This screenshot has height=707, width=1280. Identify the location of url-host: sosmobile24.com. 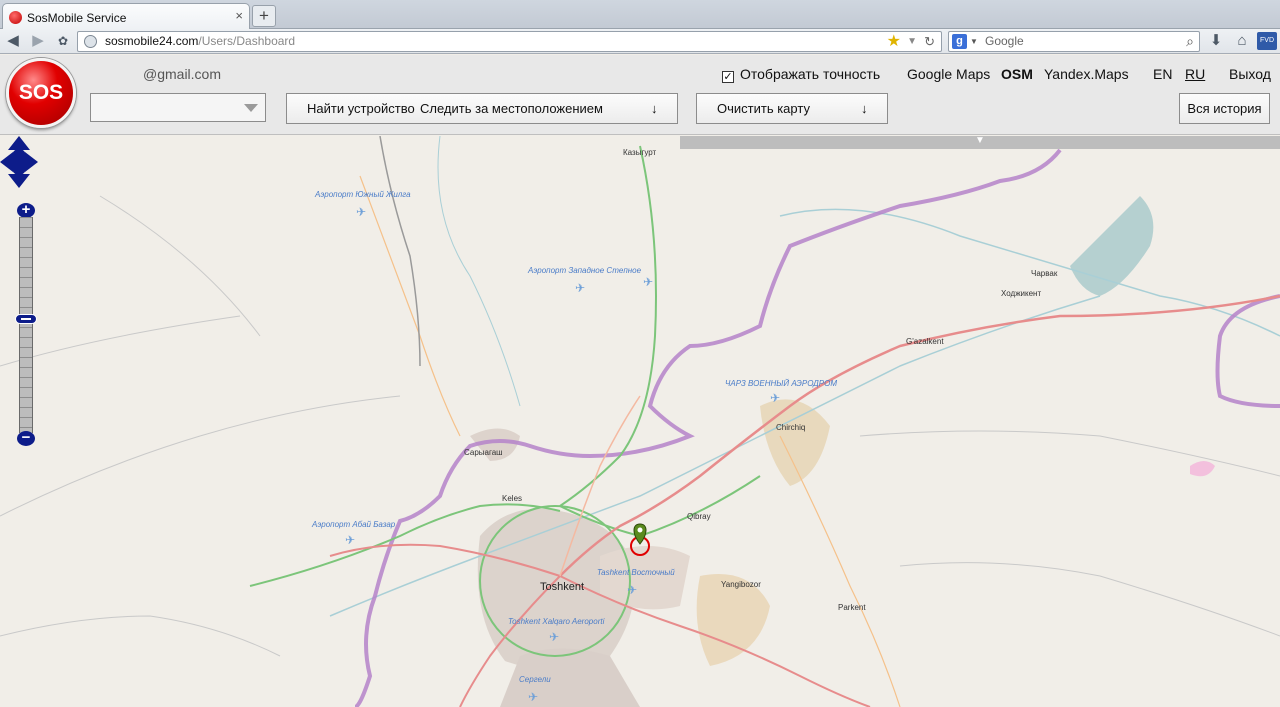
(152, 41).